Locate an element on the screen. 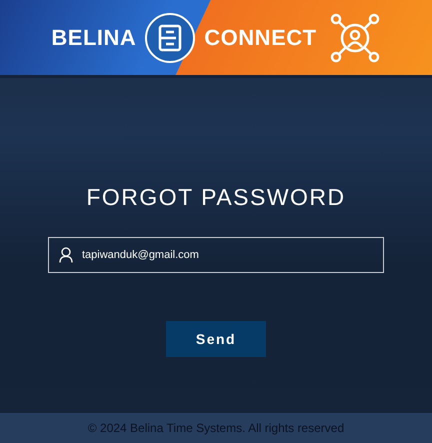 This screenshot has height=443, width=432. brand-name: BELINA is located at coordinates (93, 37).